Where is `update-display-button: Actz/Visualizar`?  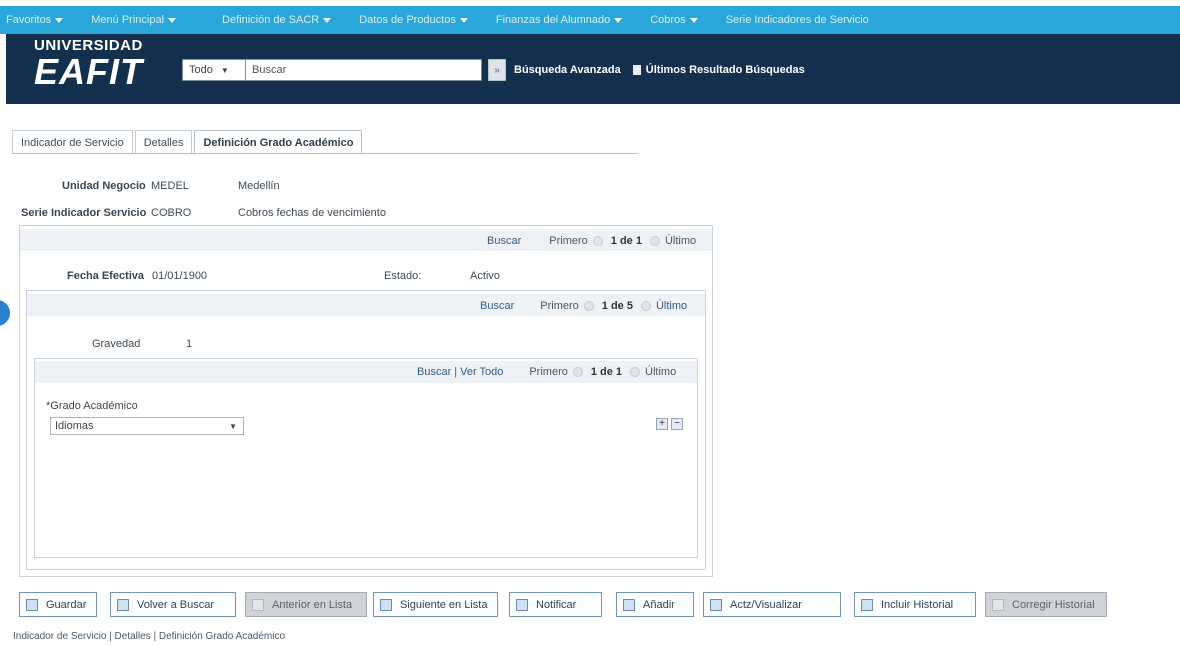 update-display-button: Actz/Visualizar is located at coordinates (772, 604).